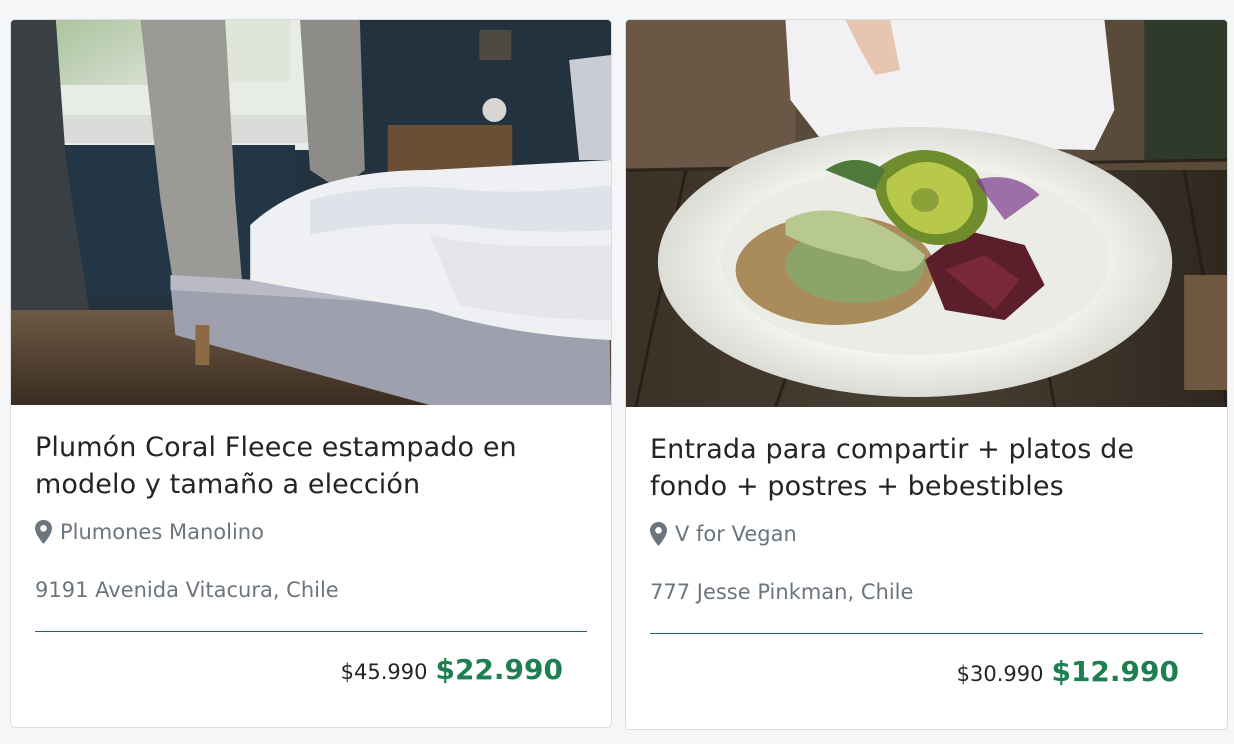 This screenshot has height=744, width=1234. I want to click on store-name-text: Plumones Manolino, so click(162, 532).